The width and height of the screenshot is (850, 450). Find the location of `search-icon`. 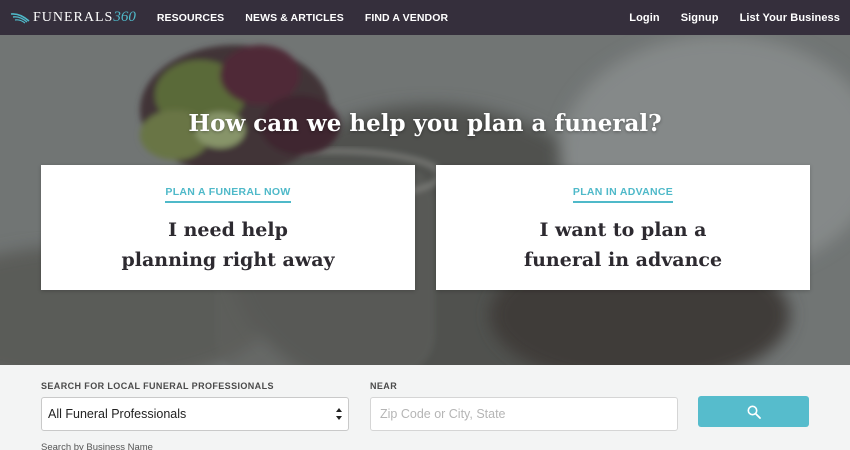

search-icon is located at coordinates (754, 412).